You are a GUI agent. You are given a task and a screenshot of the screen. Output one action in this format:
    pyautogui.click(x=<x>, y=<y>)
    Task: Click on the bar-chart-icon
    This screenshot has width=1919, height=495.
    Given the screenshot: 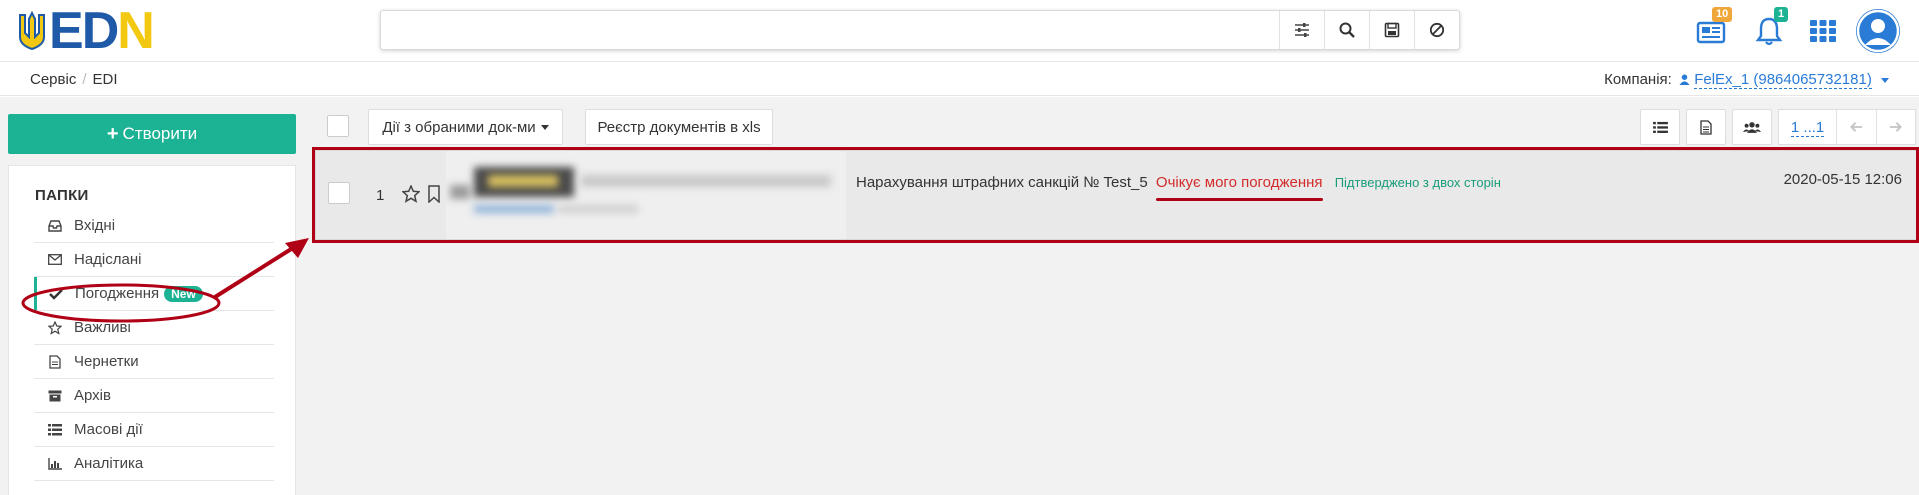 What is the action you would take?
    pyautogui.click(x=55, y=464)
    